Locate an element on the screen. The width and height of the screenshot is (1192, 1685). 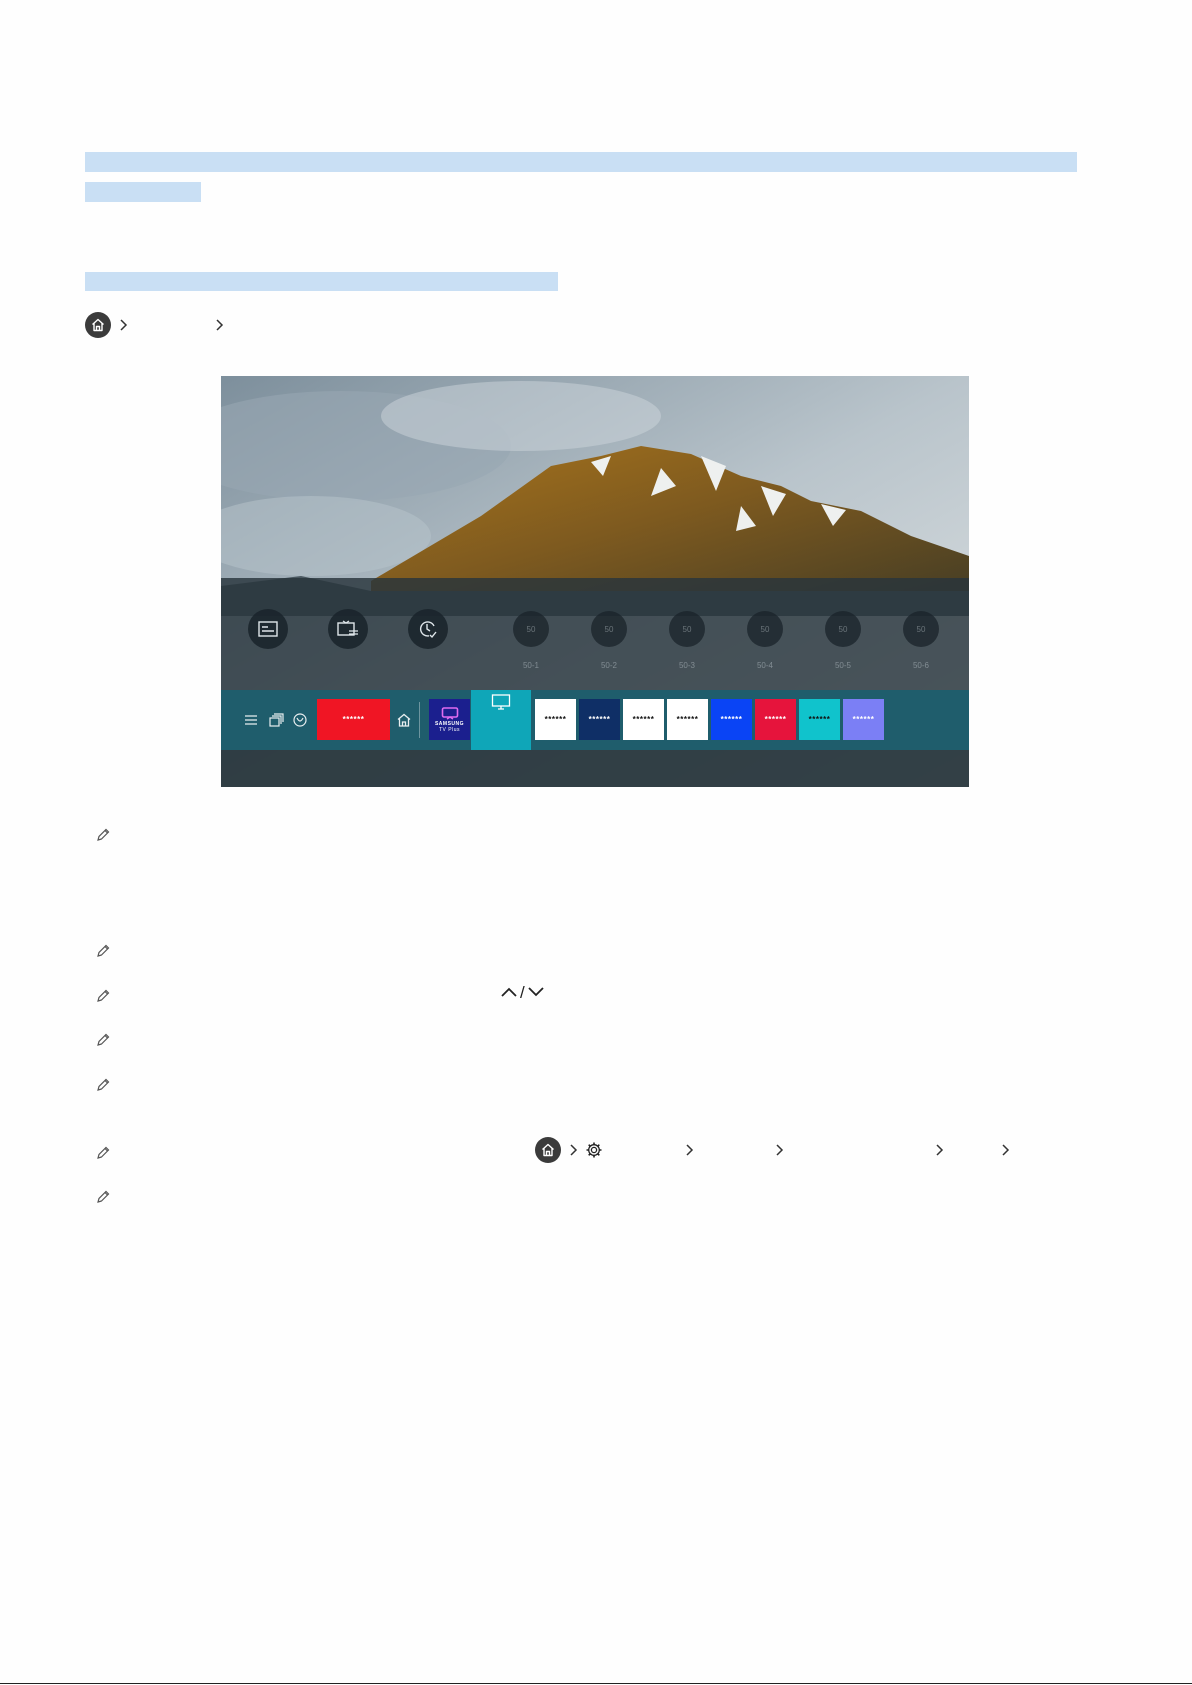
tv-guide-button is located at coordinates (348, 629).